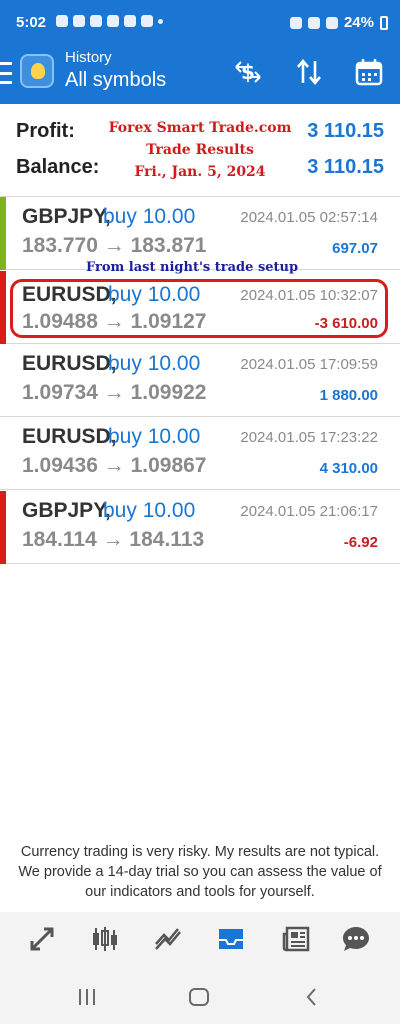  Describe the element at coordinates (79, 21) in the screenshot. I see `wifi-notification-icon` at that location.